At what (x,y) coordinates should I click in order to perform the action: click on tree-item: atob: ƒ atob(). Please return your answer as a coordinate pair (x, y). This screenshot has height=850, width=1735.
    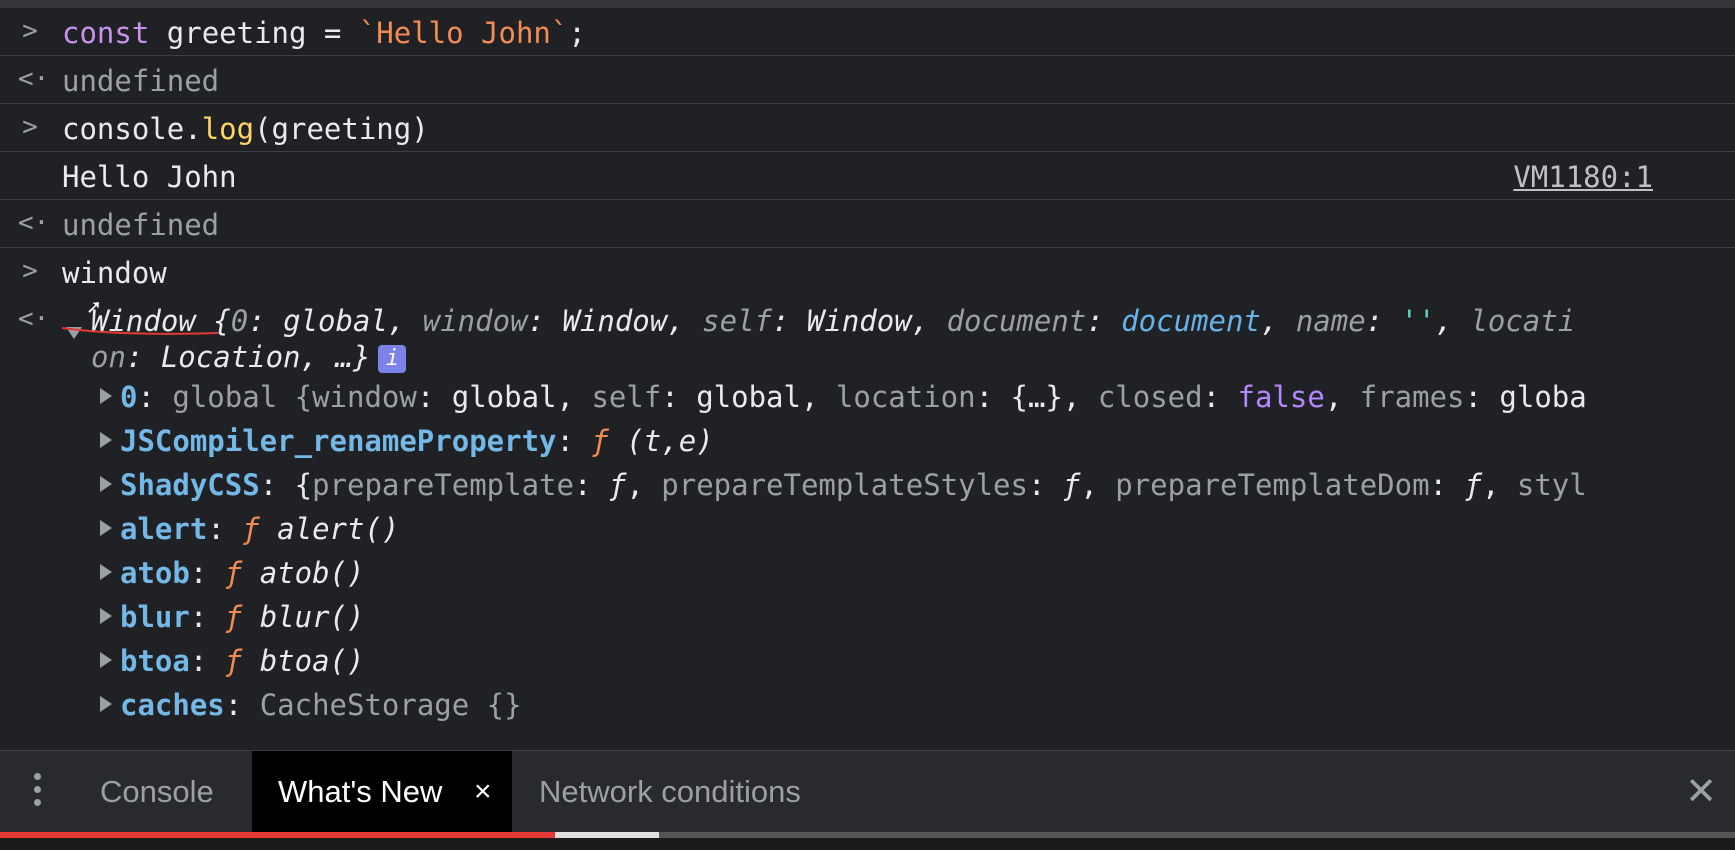
    Looking at the image, I should click on (232, 573).